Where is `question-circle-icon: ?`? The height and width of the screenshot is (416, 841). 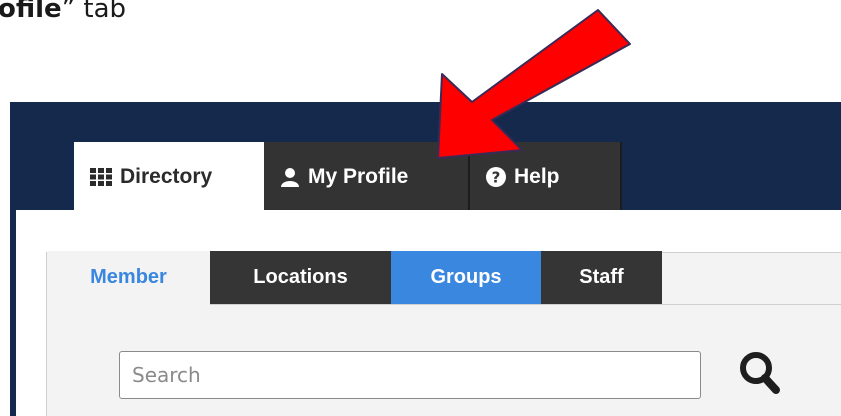 question-circle-icon: ? is located at coordinates (496, 177).